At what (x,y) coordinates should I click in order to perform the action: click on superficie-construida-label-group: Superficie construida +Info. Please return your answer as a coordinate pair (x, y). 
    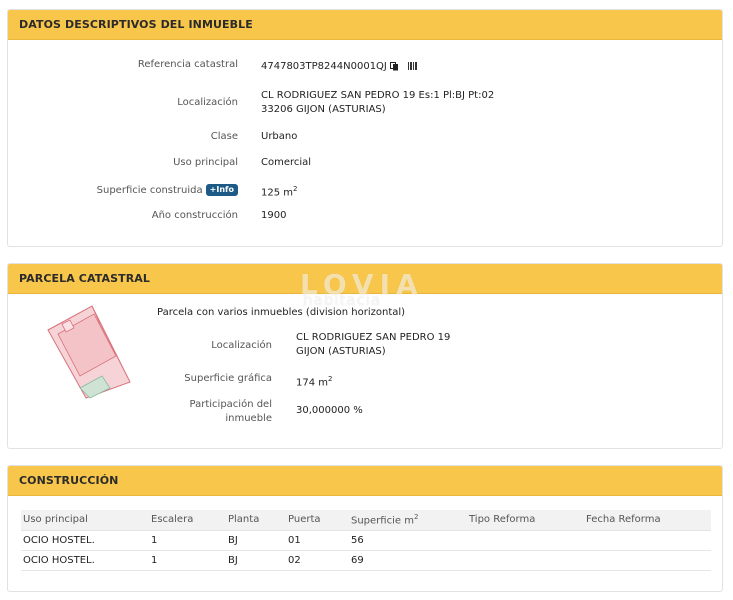
    Looking at the image, I should click on (167, 190).